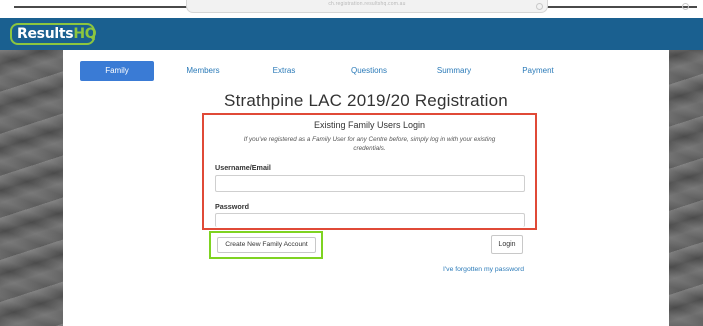 The height and width of the screenshot is (326, 703). What do you see at coordinates (370, 220) in the screenshot?
I see `password-input` at bounding box center [370, 220].